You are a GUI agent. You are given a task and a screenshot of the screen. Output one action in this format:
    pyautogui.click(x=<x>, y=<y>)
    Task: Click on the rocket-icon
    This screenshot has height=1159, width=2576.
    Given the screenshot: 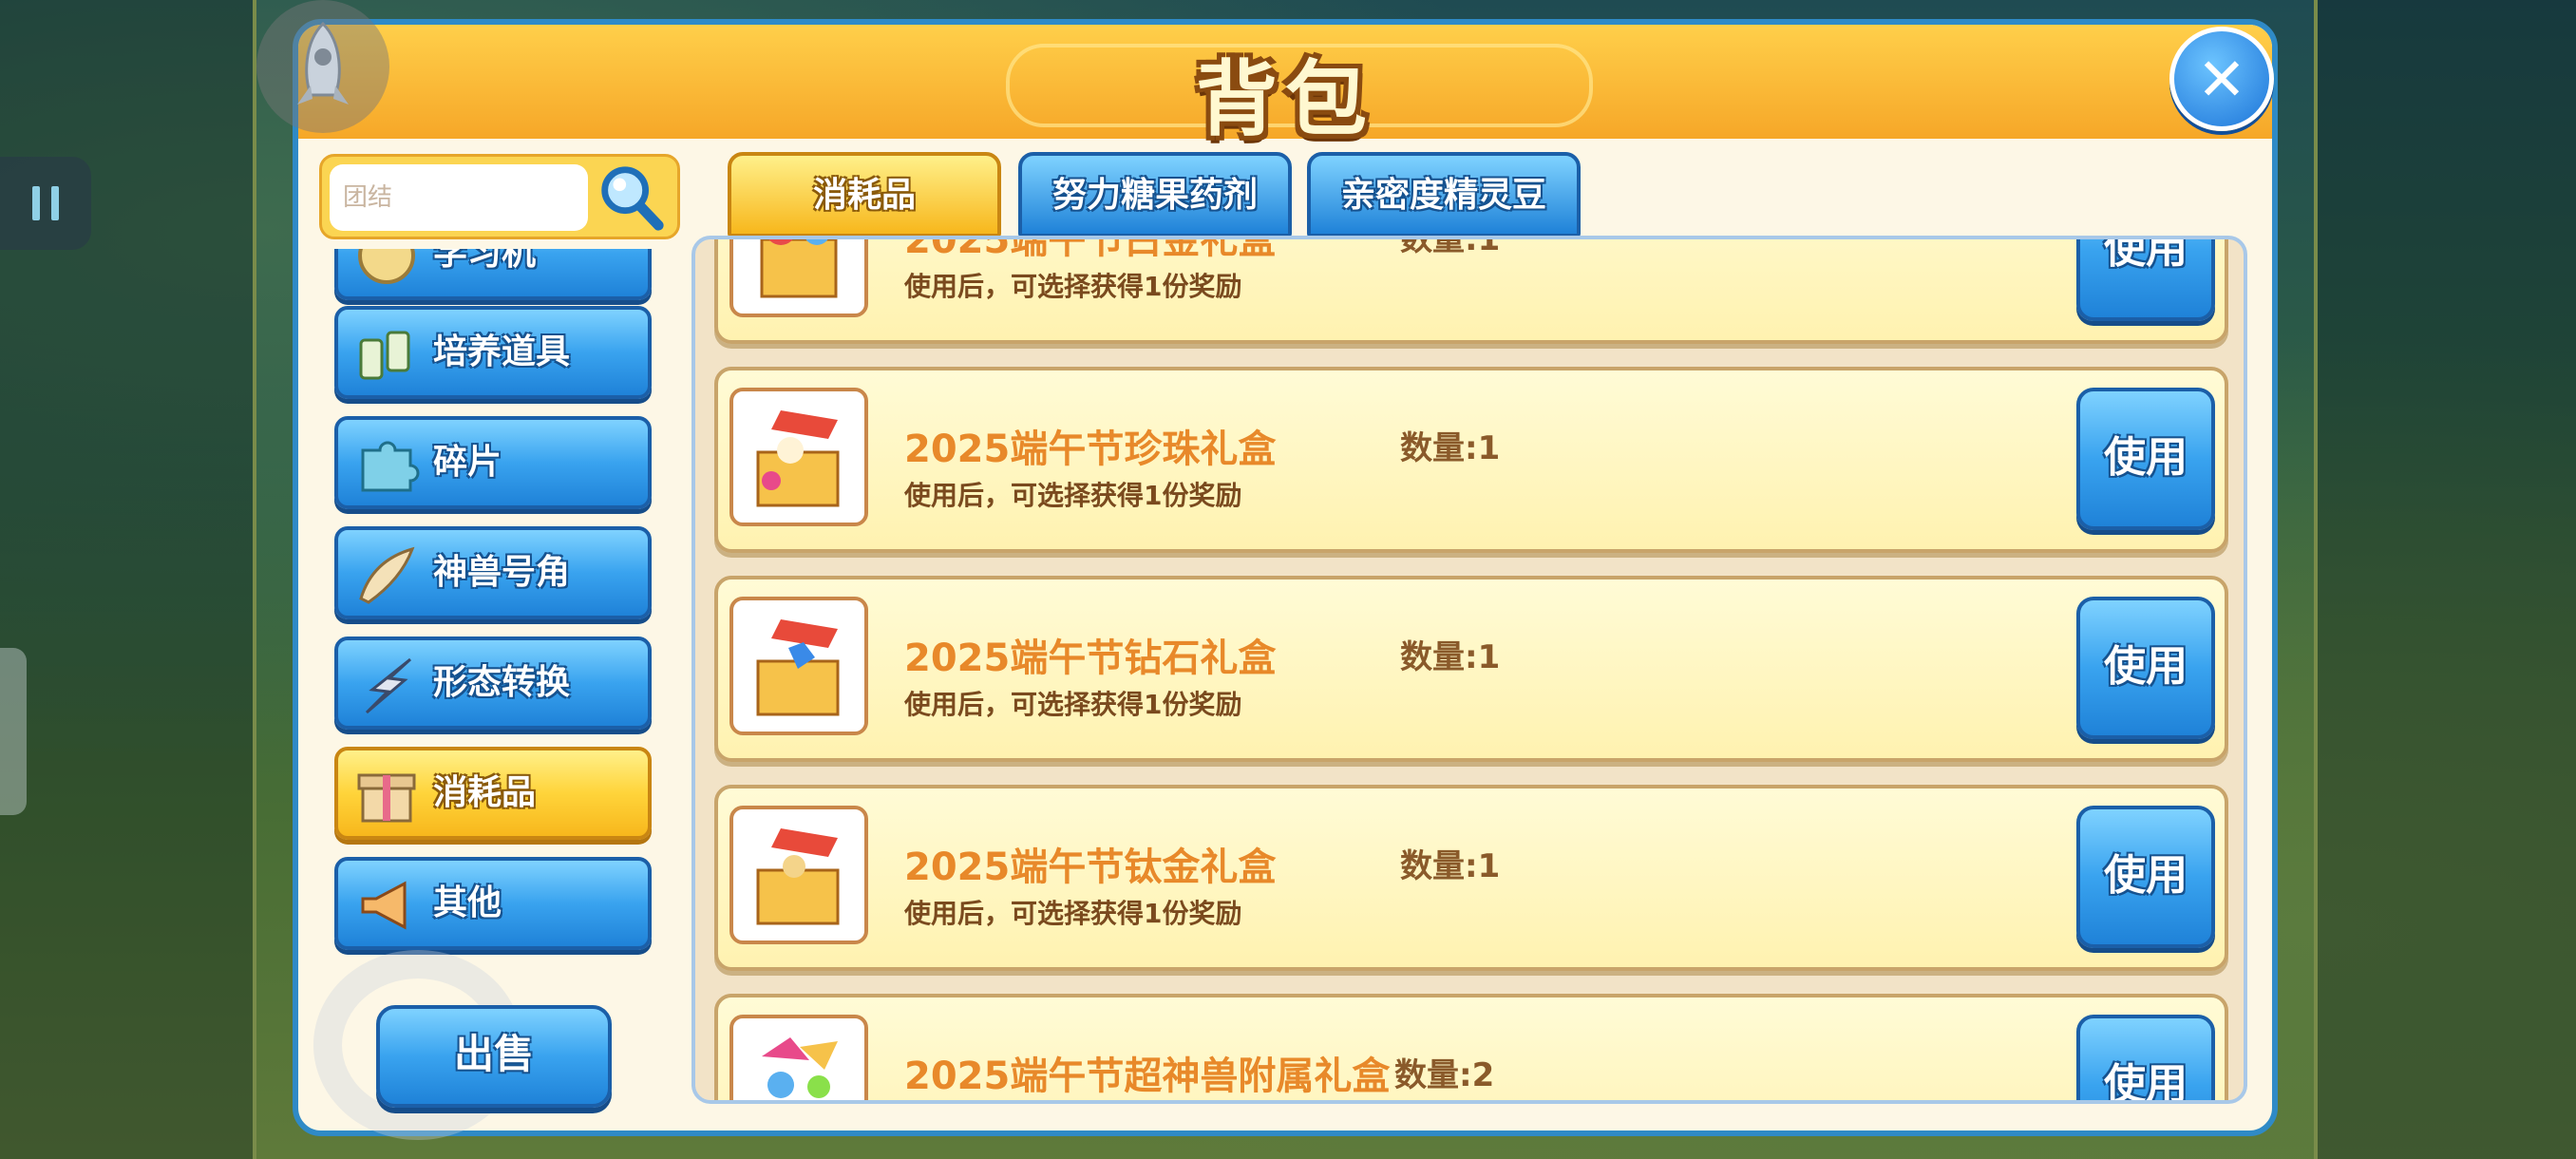 What is the action you would take?
    pyautogui.click(x=322, y=66)
    